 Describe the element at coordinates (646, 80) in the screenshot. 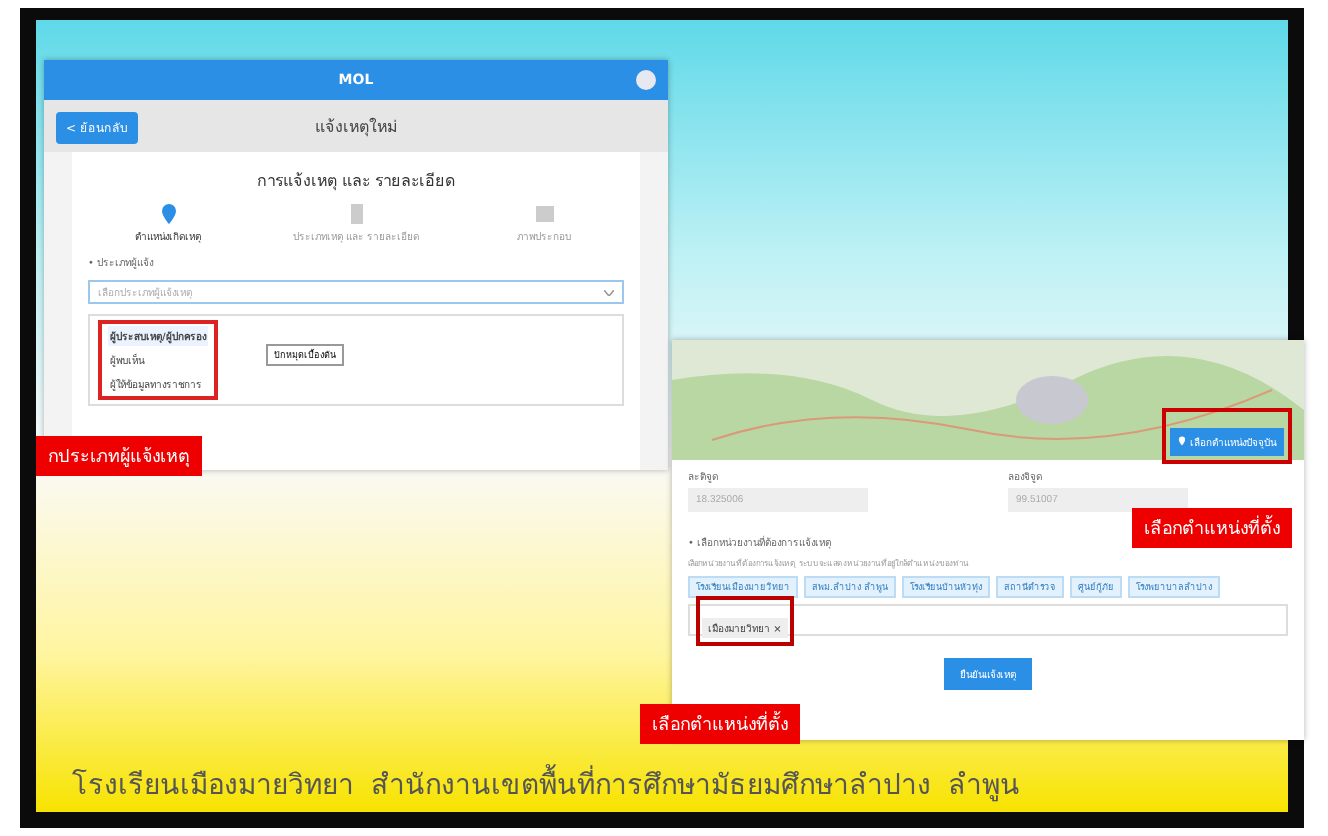

I see `user-avatar` at that location.